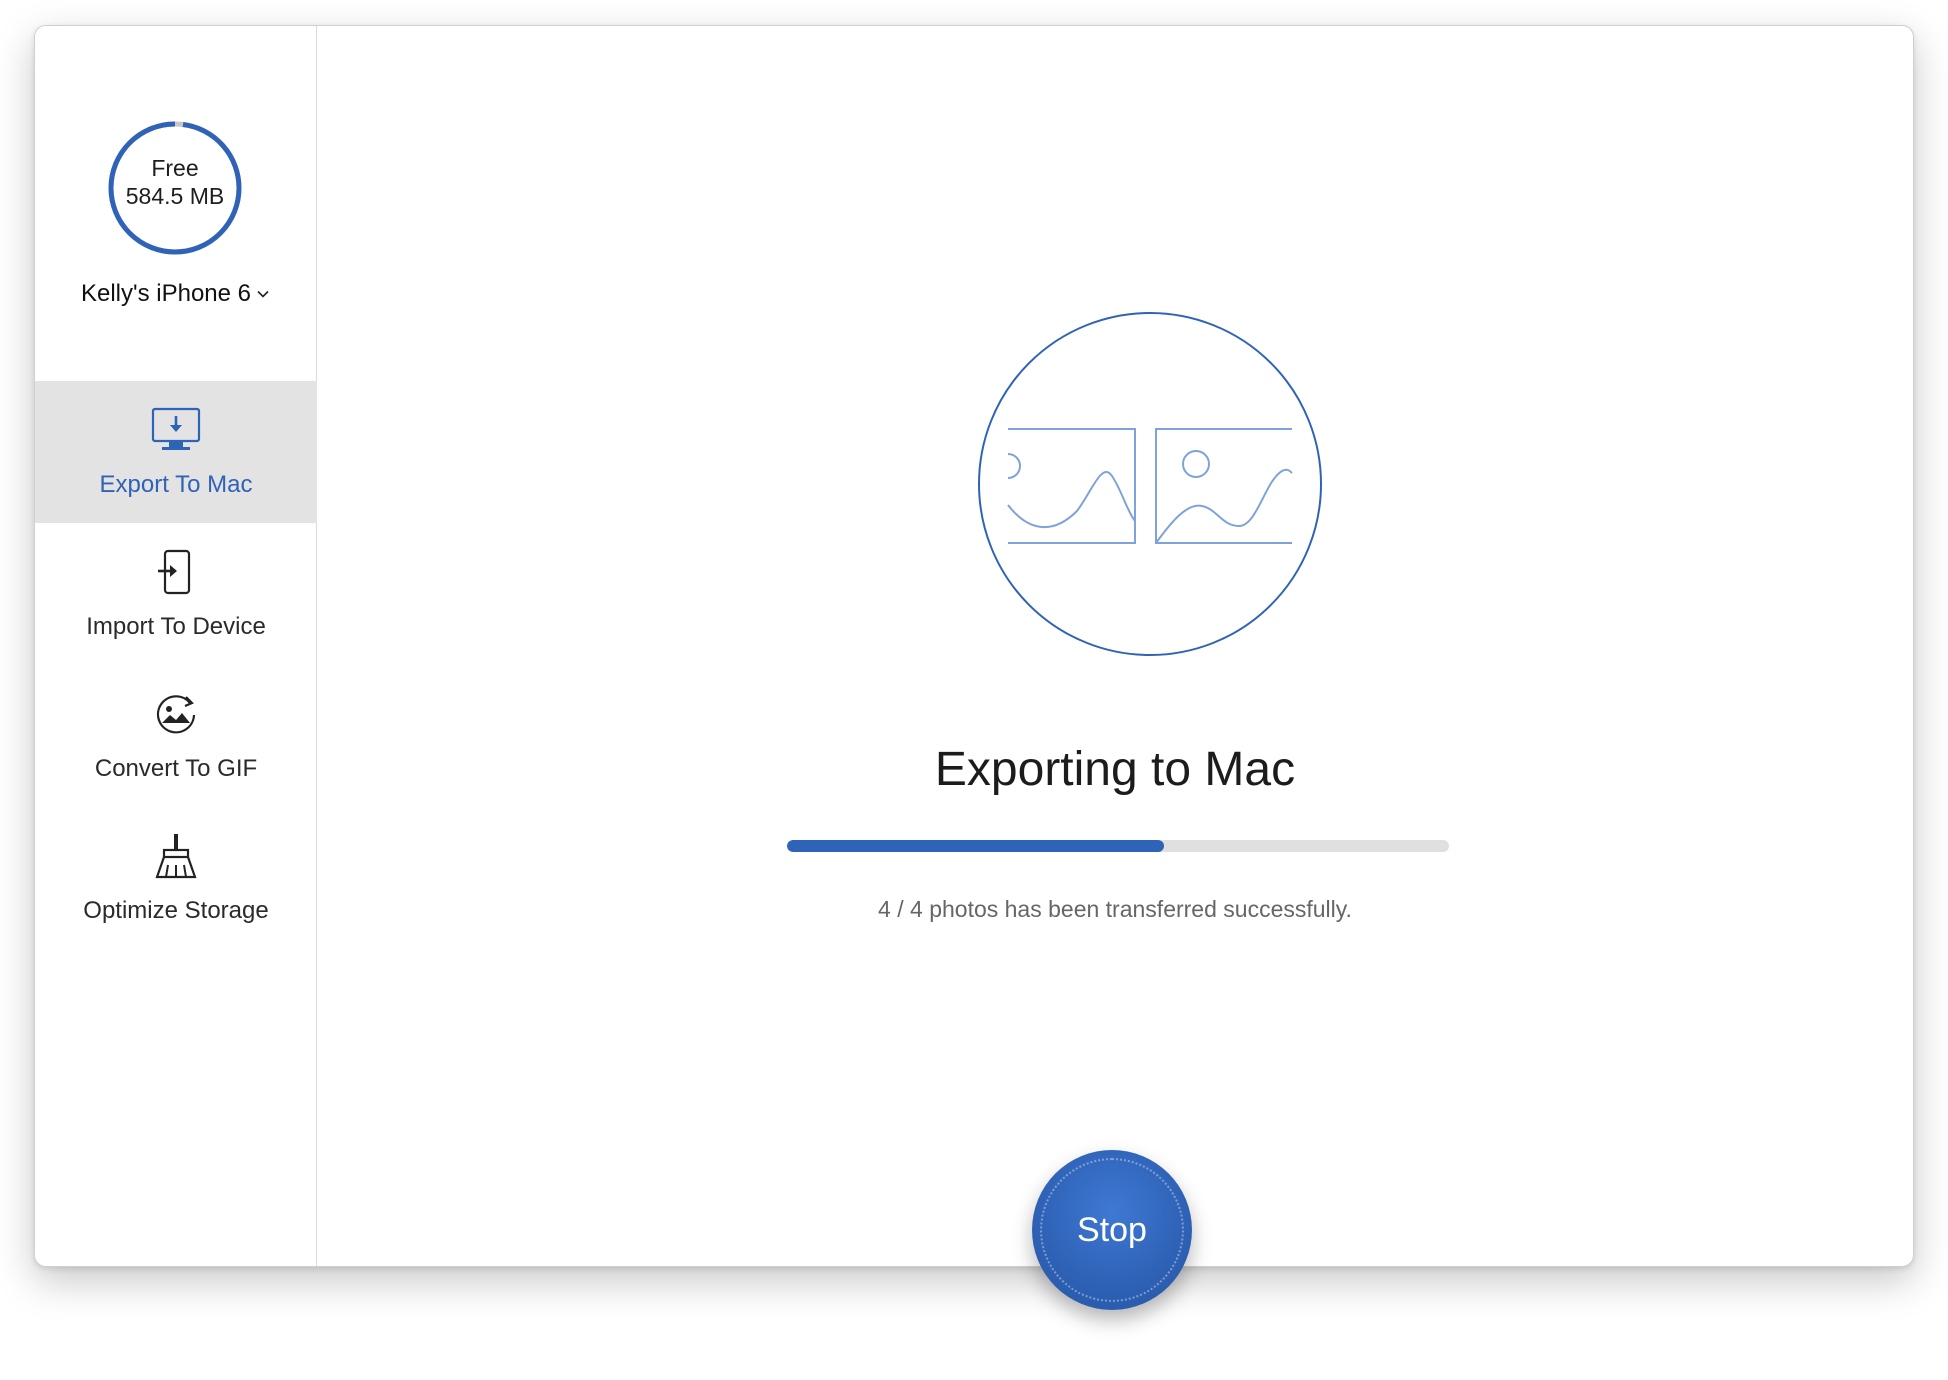  I want to click on transfer-progress-bar, so click(1118, 846).